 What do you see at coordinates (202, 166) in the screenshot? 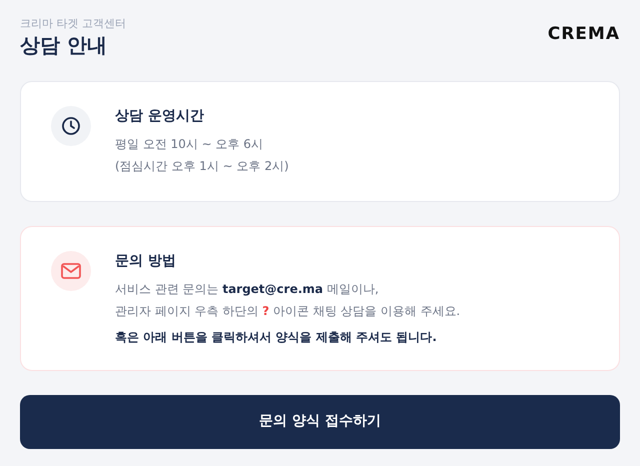
I see `info-text: (점심시간 오후 1시 ~ 오후 2시)` at bounding box center [202, 166].